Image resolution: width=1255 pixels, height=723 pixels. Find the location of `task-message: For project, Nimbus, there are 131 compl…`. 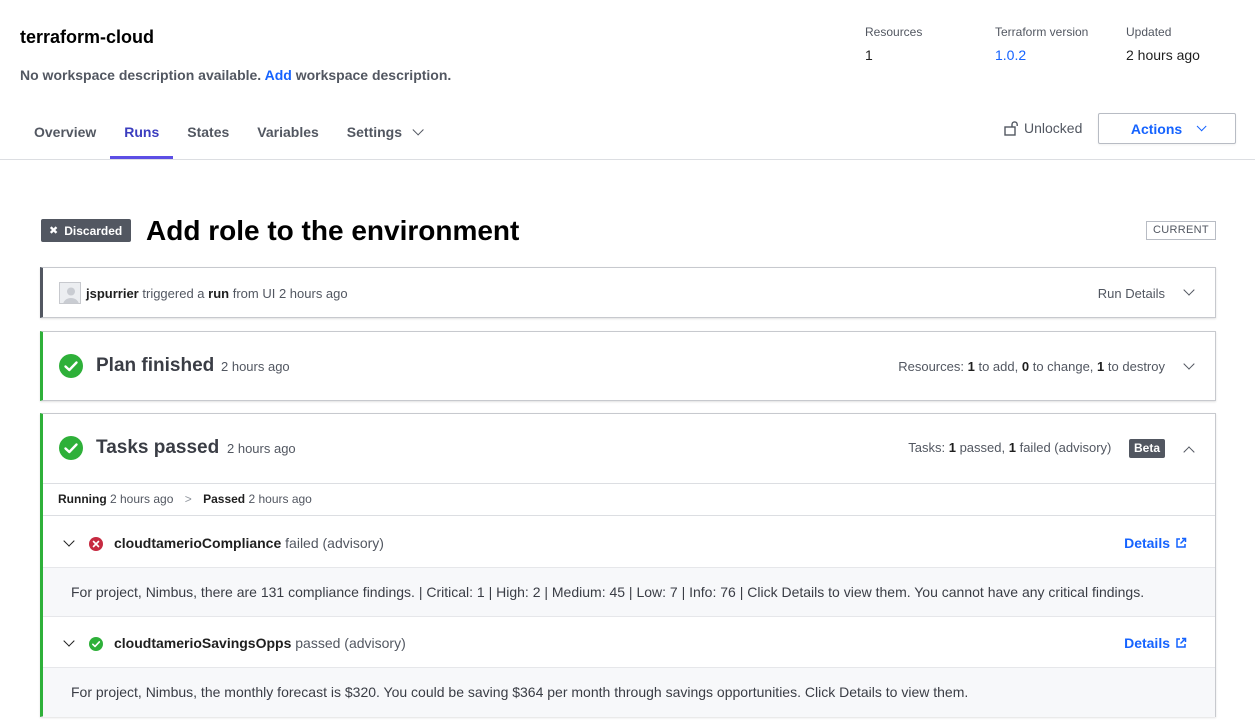

task-message: For project, Nimbus, there are 131 compl… is located at coordinates (629, 592).